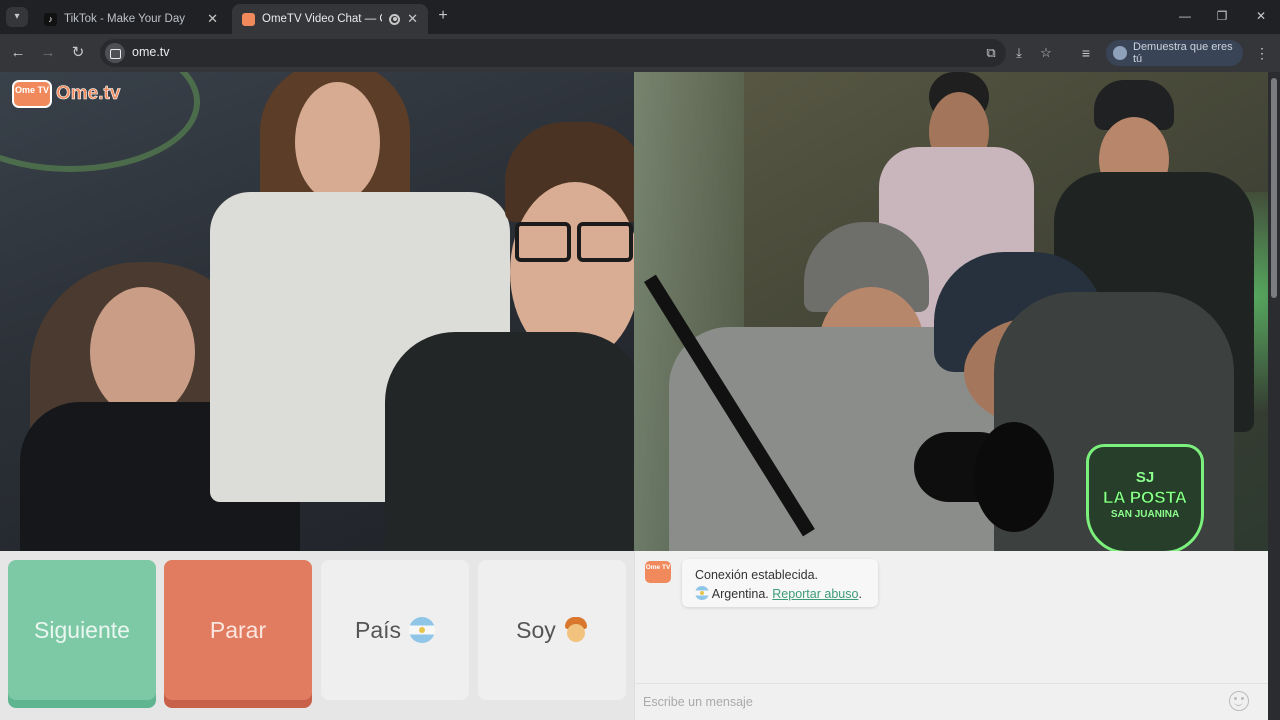 Image resolution: width=1280 pixels, height=720 pixels. Describe the element at coordinates (78, 53) in the screenshot. I see `reload-icon: ↻` at that location.